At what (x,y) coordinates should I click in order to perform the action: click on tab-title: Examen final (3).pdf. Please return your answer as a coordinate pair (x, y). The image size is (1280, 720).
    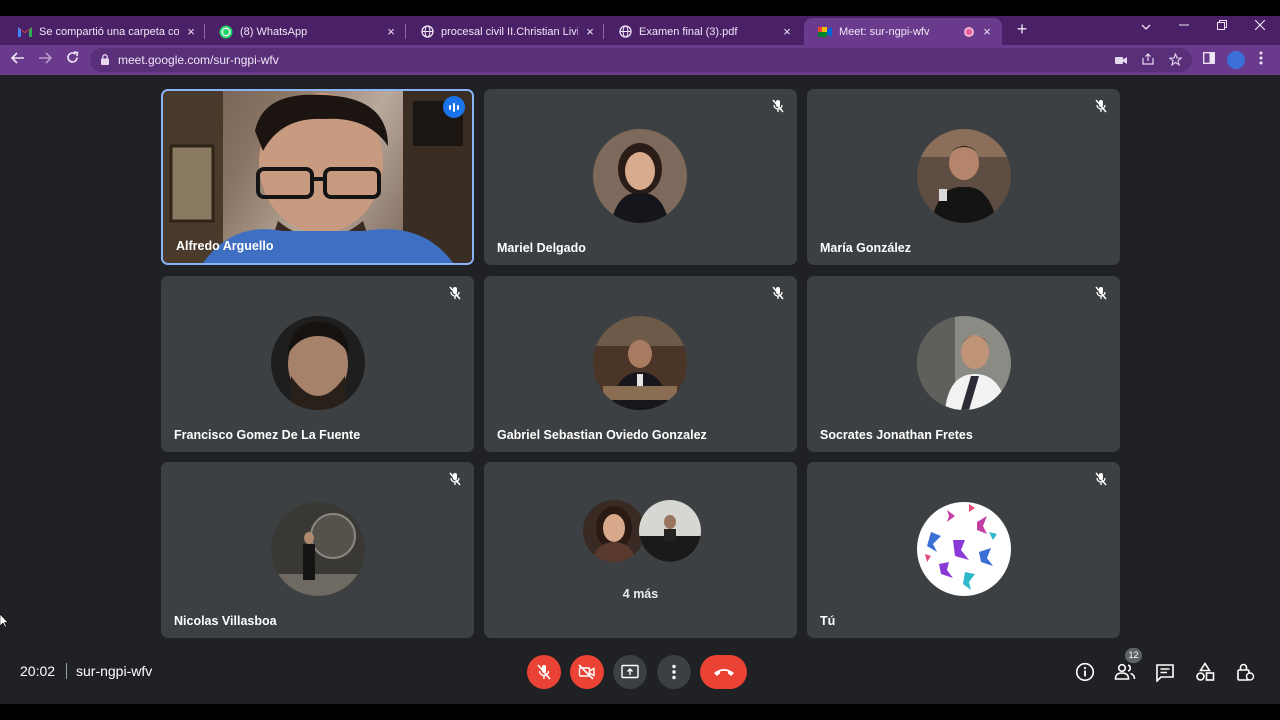
    Looking at the image, I should click on (688, 31).